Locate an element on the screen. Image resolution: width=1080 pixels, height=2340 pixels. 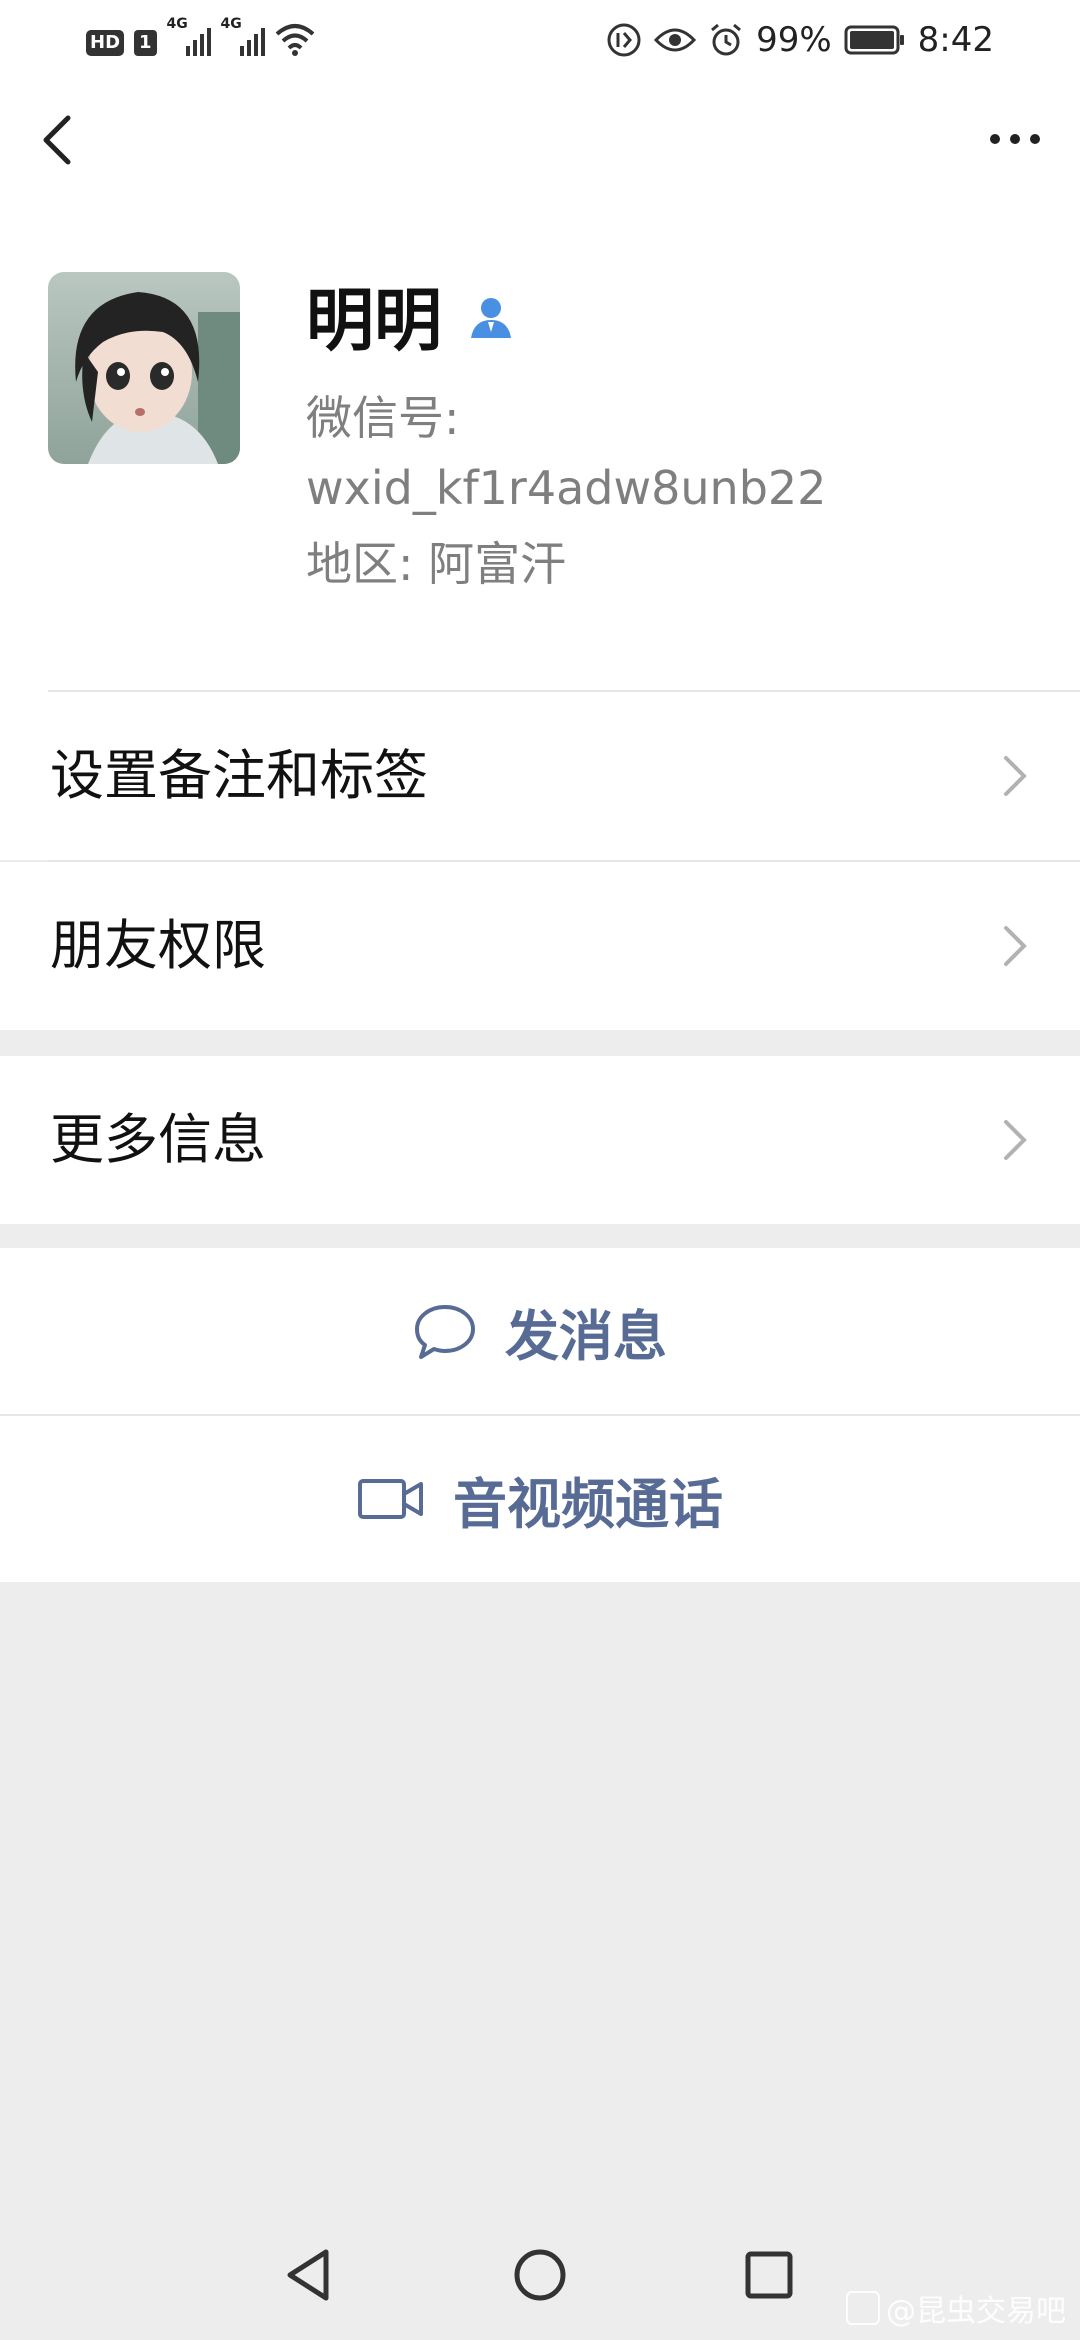
hd-badge: HD is located at coordinates (105, 43).